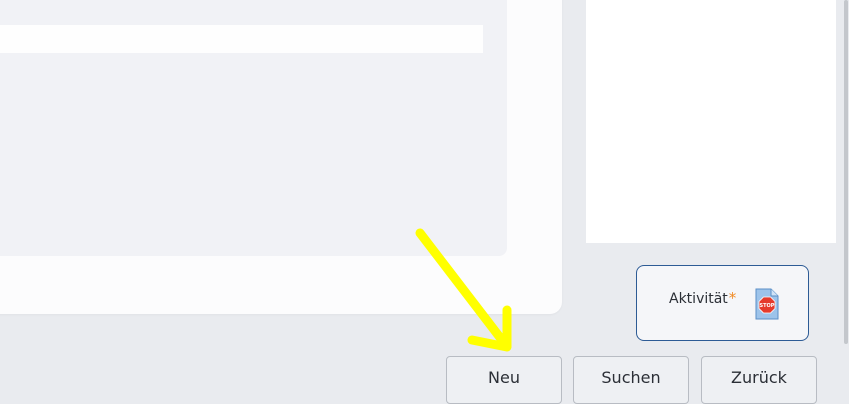 The width and height of the screenshot is (849, 404). I want to click on required-marker: *, so click(732, 298).